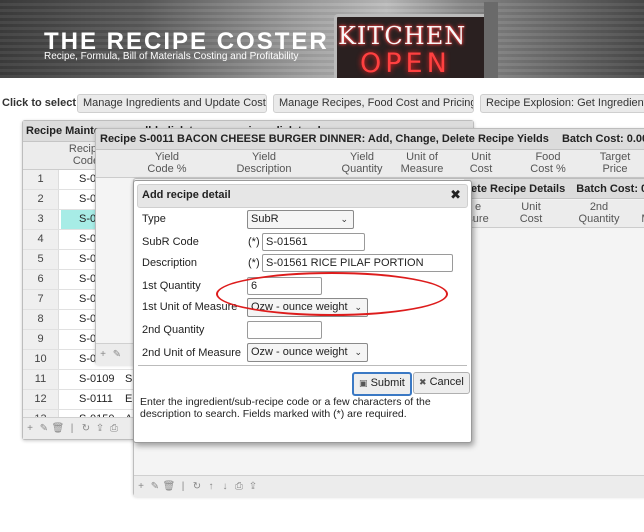 The height and width of the screenshot is (532, 644). I want to click on col-2nd-quantity: 2nd Quantity, so click(599, 213).